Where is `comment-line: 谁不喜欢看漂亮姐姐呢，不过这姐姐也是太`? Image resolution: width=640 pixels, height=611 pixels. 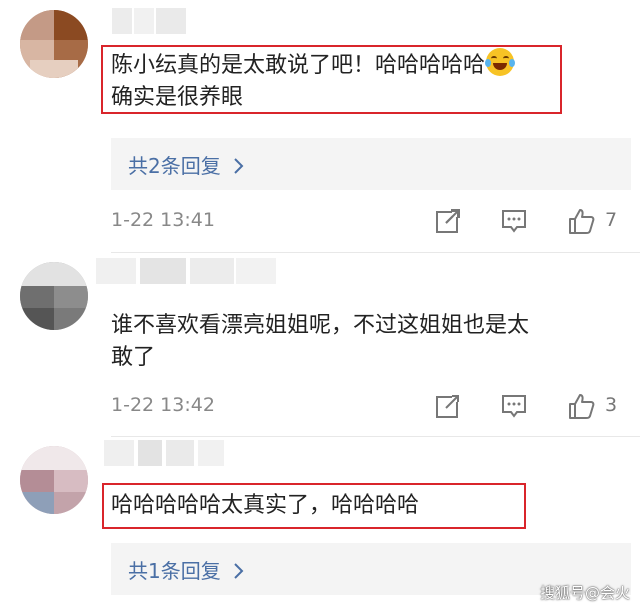
comment-line: 谁不喜欢看漂亮姐姐呢，不过这姐姐也是太 is located at coordinates (320, 325).